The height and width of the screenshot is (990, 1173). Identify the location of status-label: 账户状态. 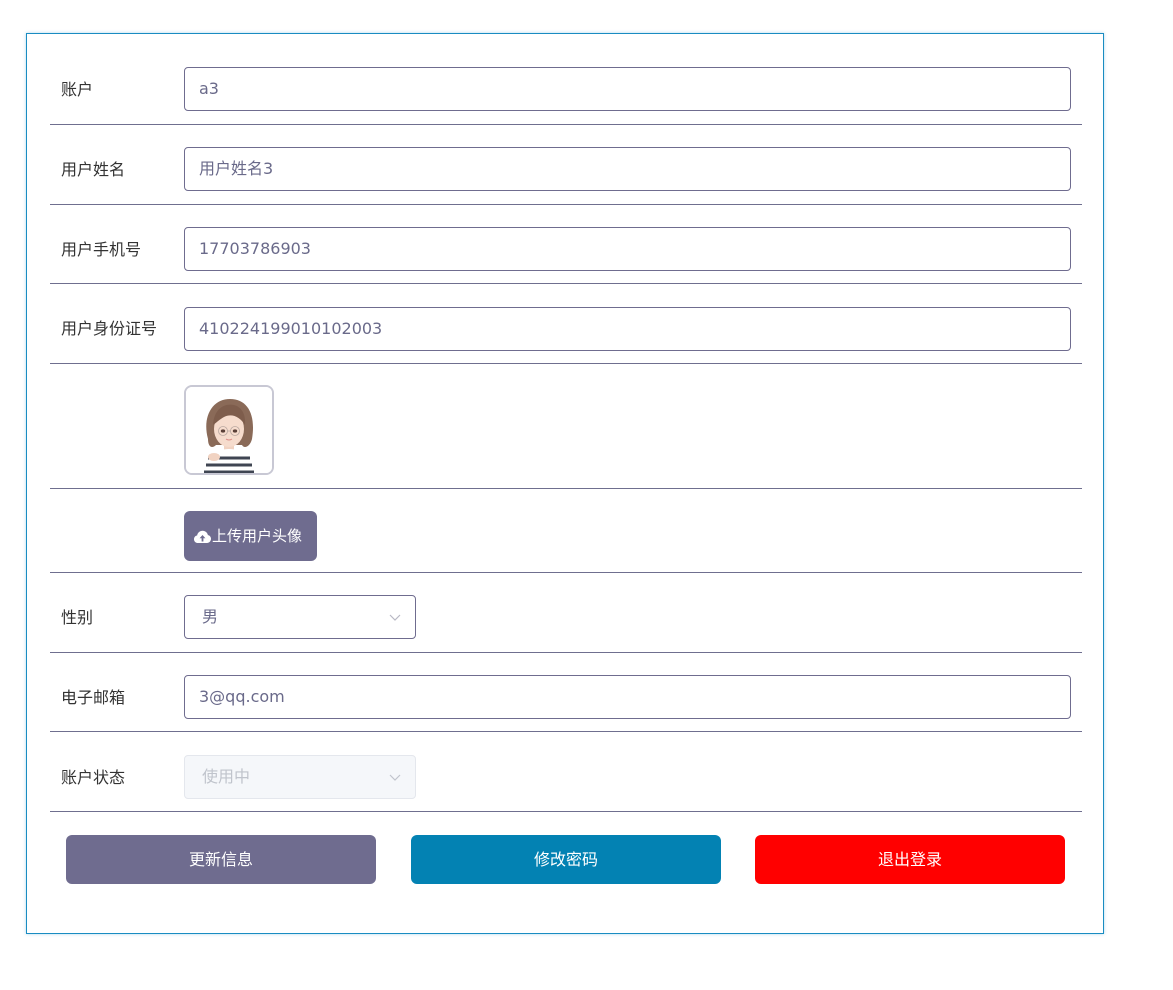
(93, 777).